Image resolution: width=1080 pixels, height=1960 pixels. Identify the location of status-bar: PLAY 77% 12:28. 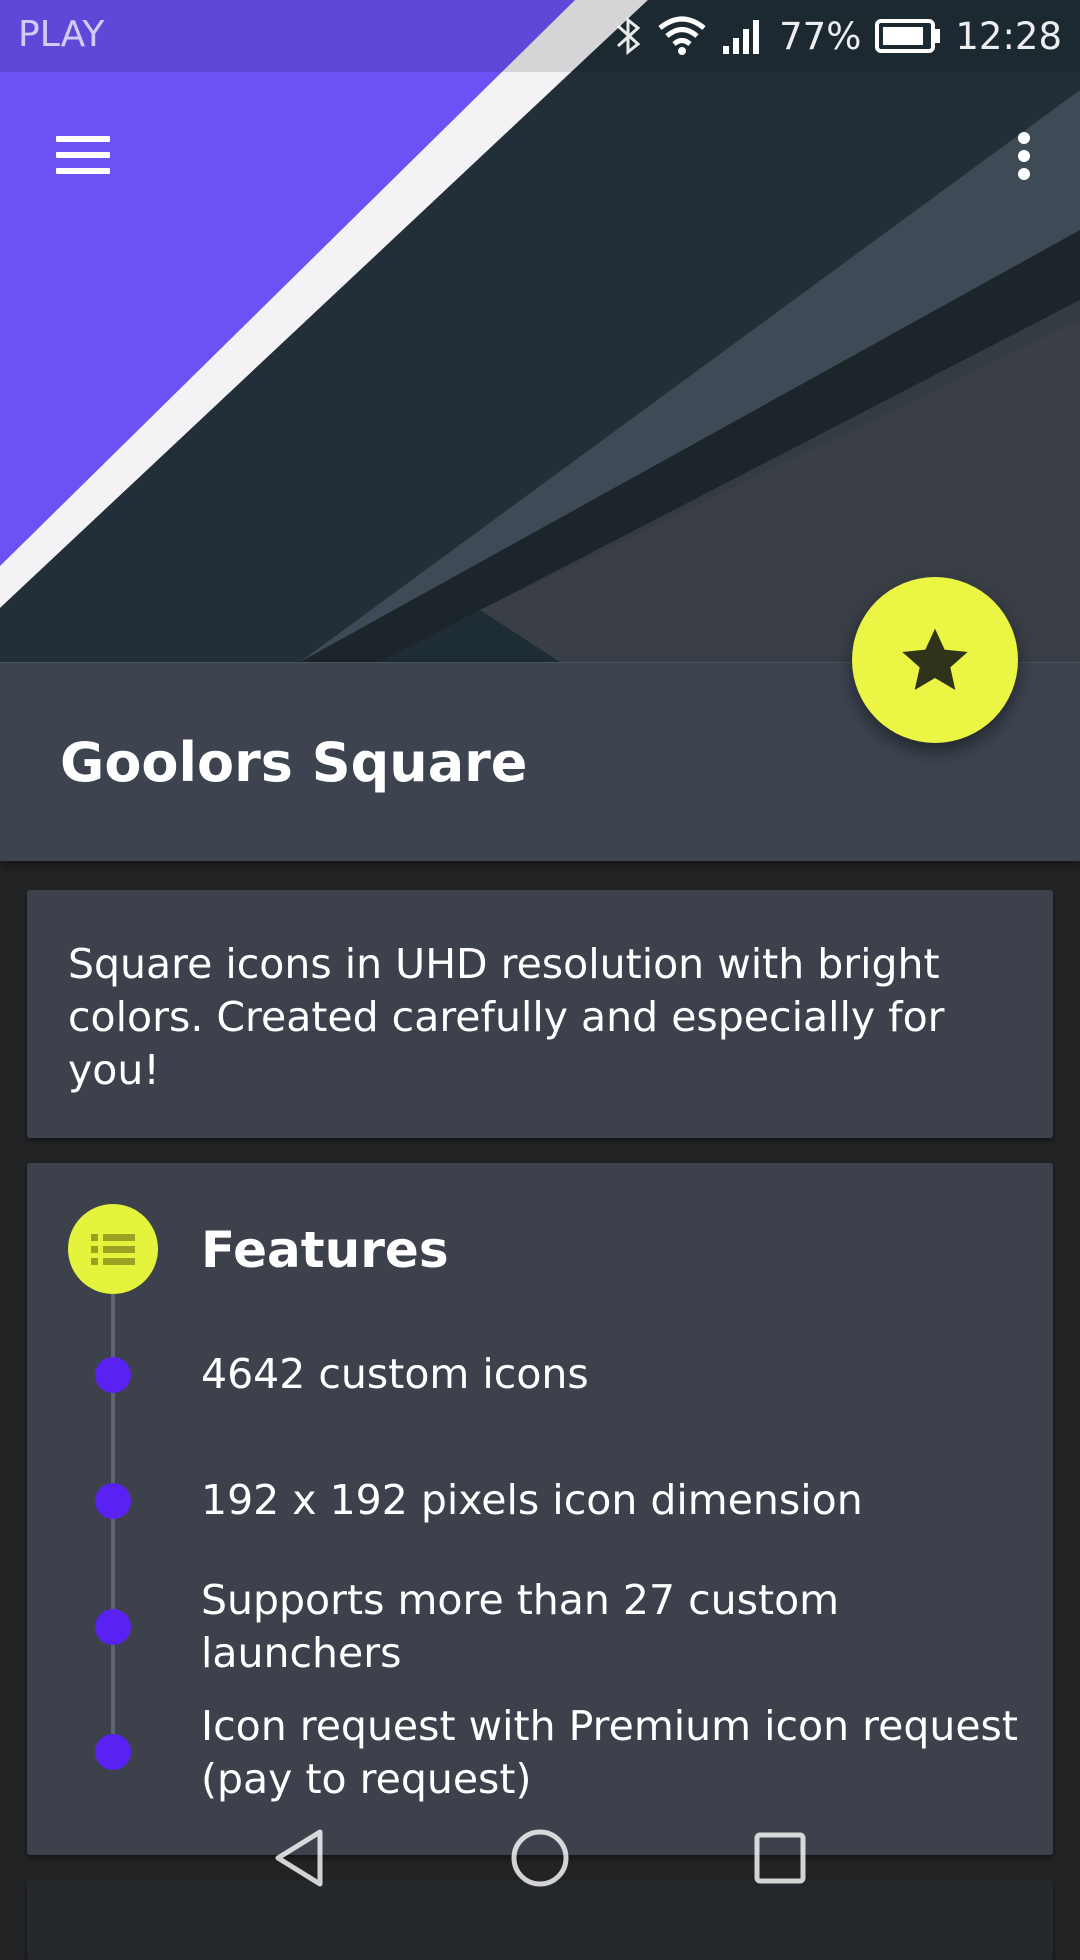
(540, 36).